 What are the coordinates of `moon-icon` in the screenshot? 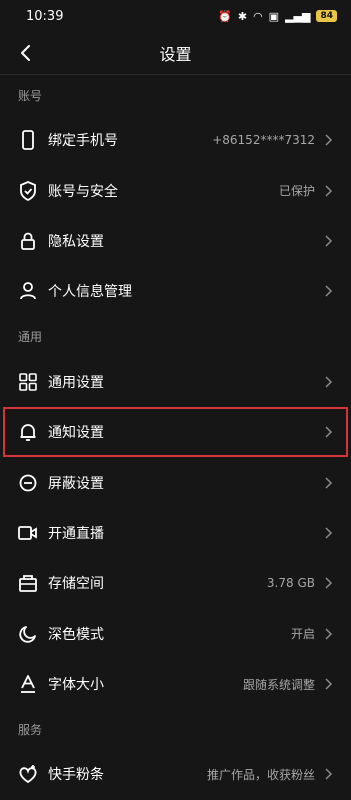 It's located at (28, 634).